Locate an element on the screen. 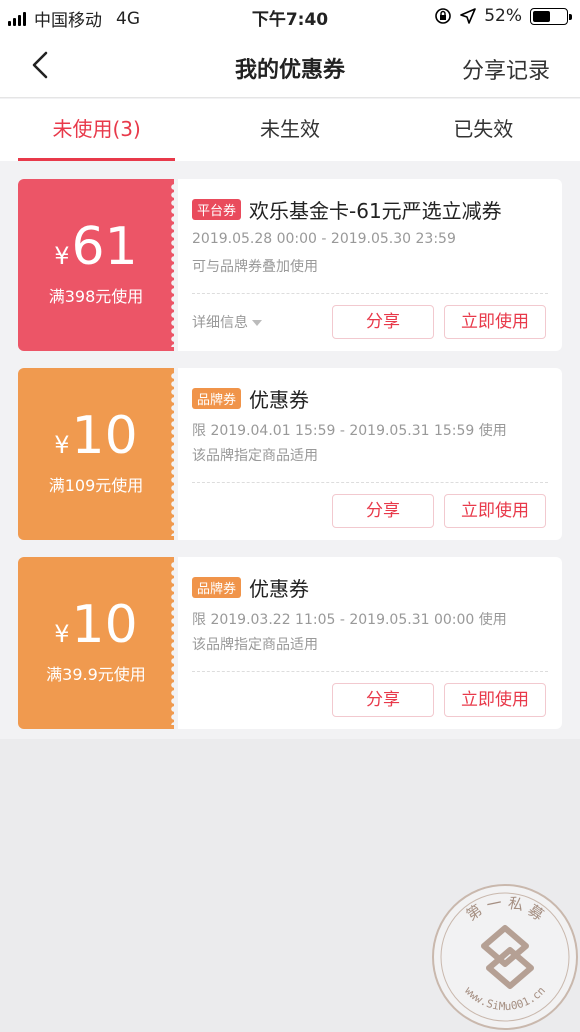 The image size is (580, 1032). share-history-link: 分享记录 is located at coordinates (506, 69).